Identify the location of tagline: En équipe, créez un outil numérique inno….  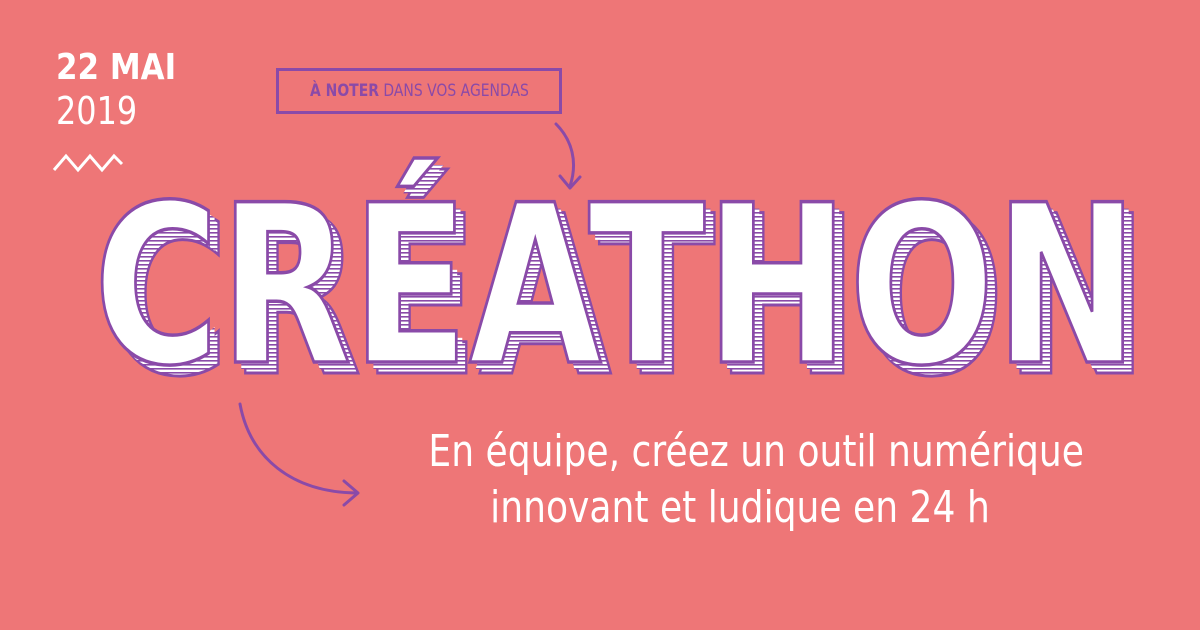
(740, 480).